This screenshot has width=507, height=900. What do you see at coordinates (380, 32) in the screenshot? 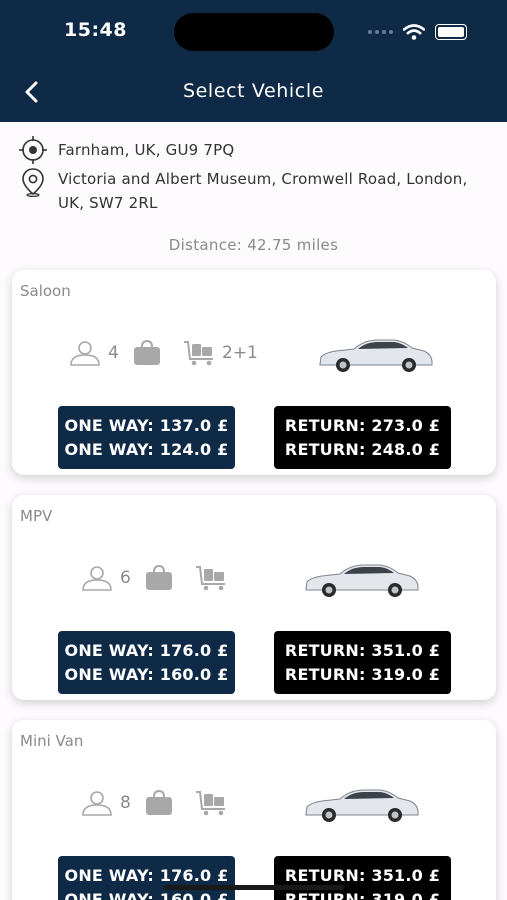
I see `signal-icon` at bounding box center [380, 32].